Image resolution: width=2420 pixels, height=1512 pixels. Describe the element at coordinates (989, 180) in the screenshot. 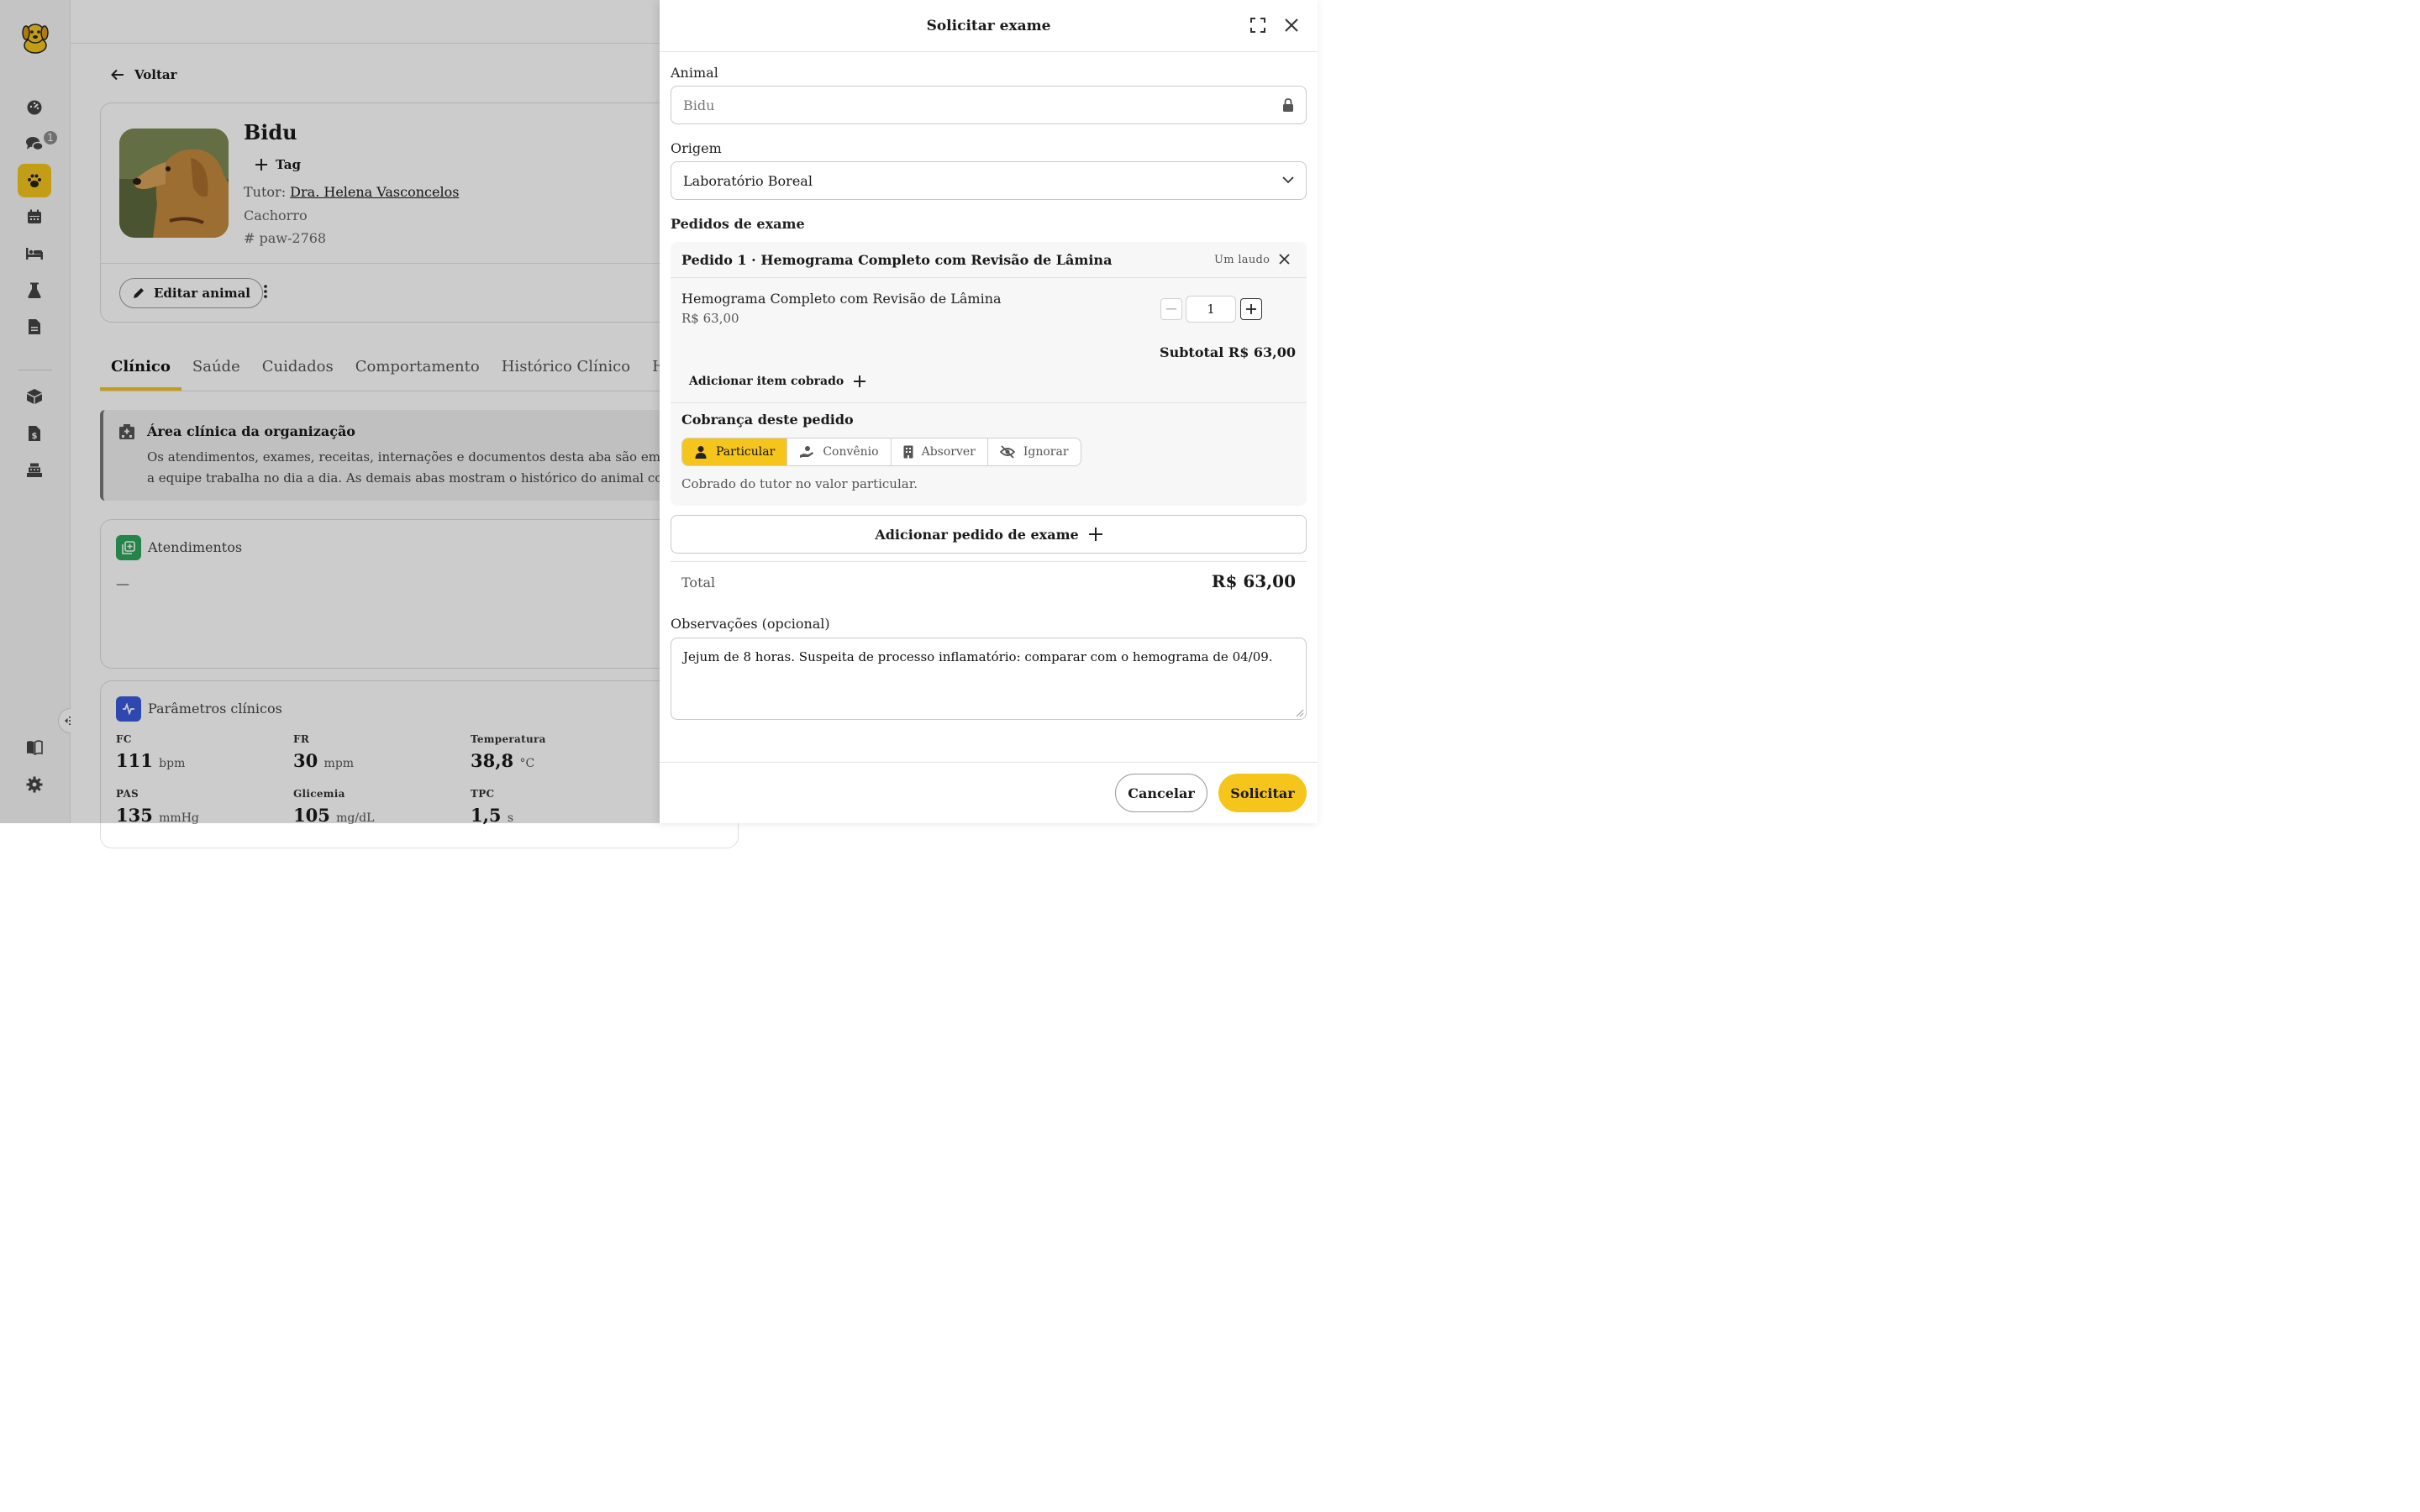

I see `origem-select: Laboratório Boreal` at that location.